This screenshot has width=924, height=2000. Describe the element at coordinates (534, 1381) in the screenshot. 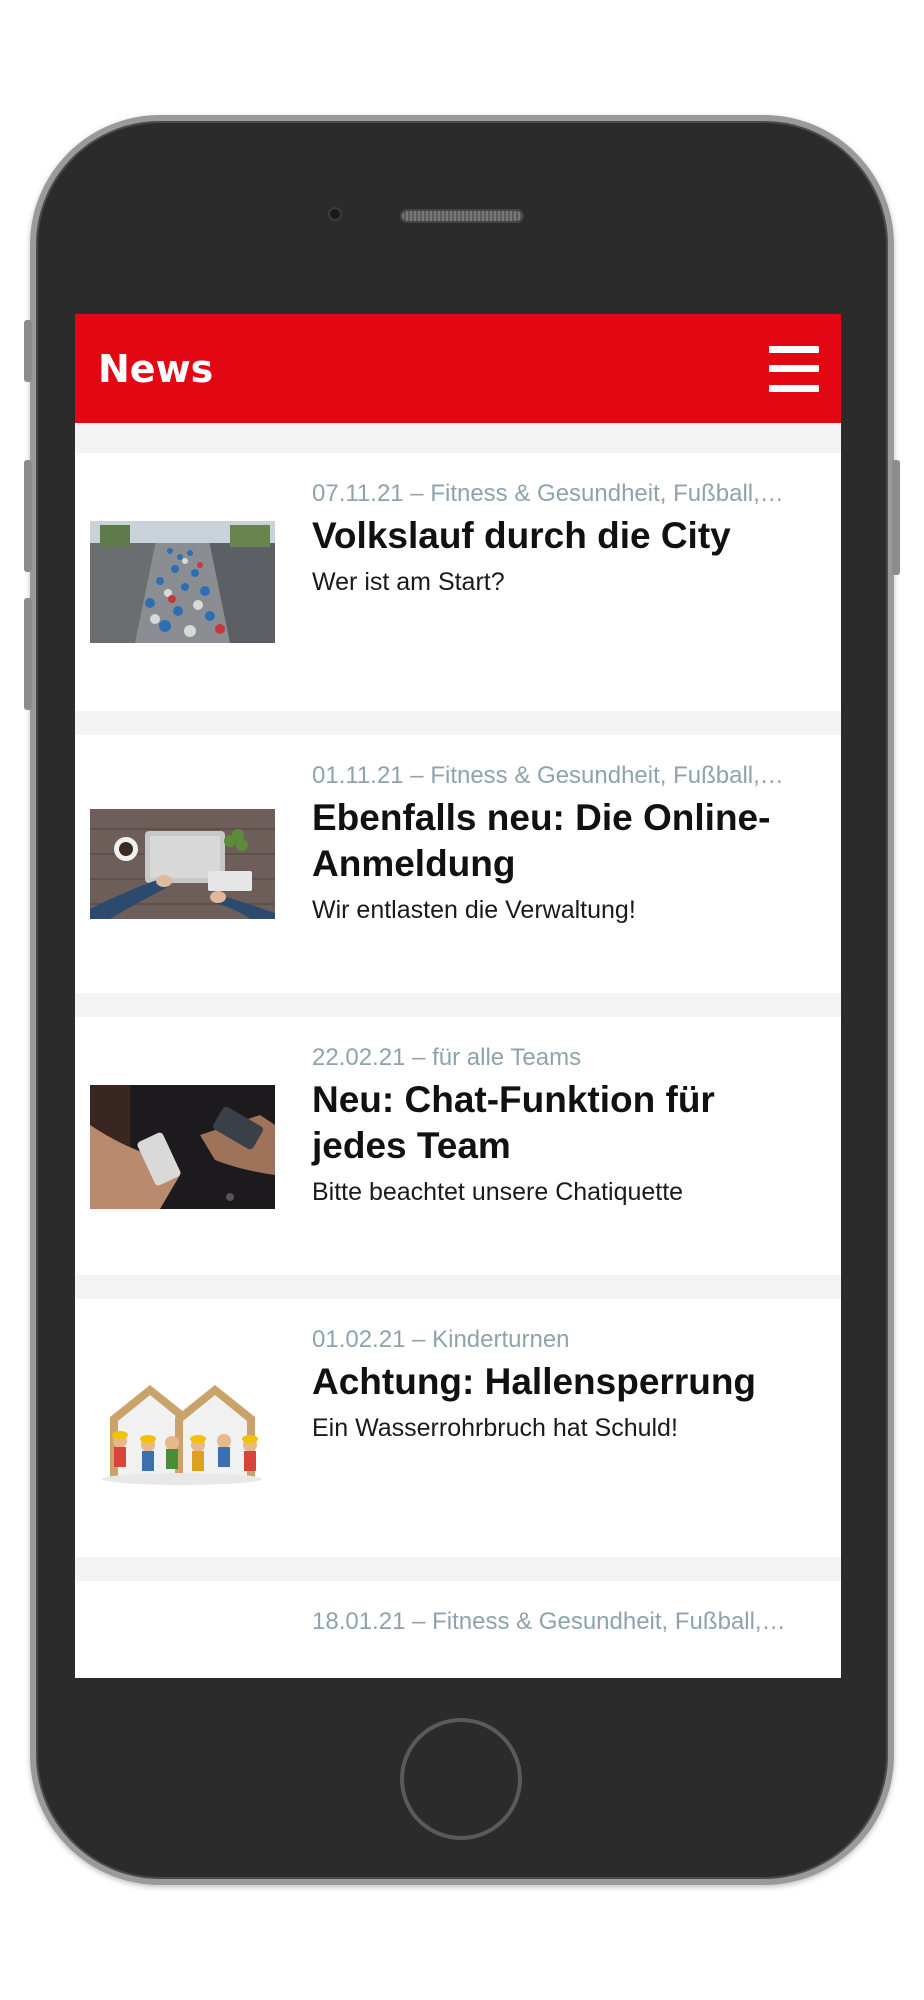

I see `news-title: Achtung: Hallensperrung` at that location.